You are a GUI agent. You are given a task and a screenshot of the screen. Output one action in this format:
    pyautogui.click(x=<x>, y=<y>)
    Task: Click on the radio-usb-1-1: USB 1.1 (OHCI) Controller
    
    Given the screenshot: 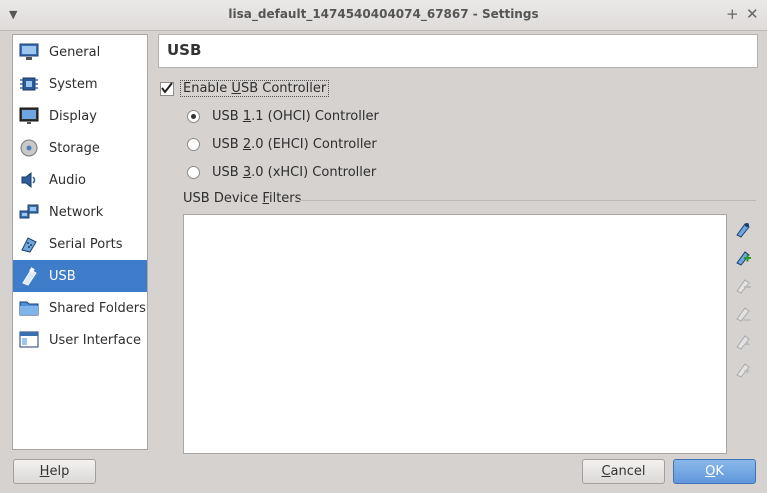 What is the action you would take?
    pyautogui.click(x=283, y=116)
    